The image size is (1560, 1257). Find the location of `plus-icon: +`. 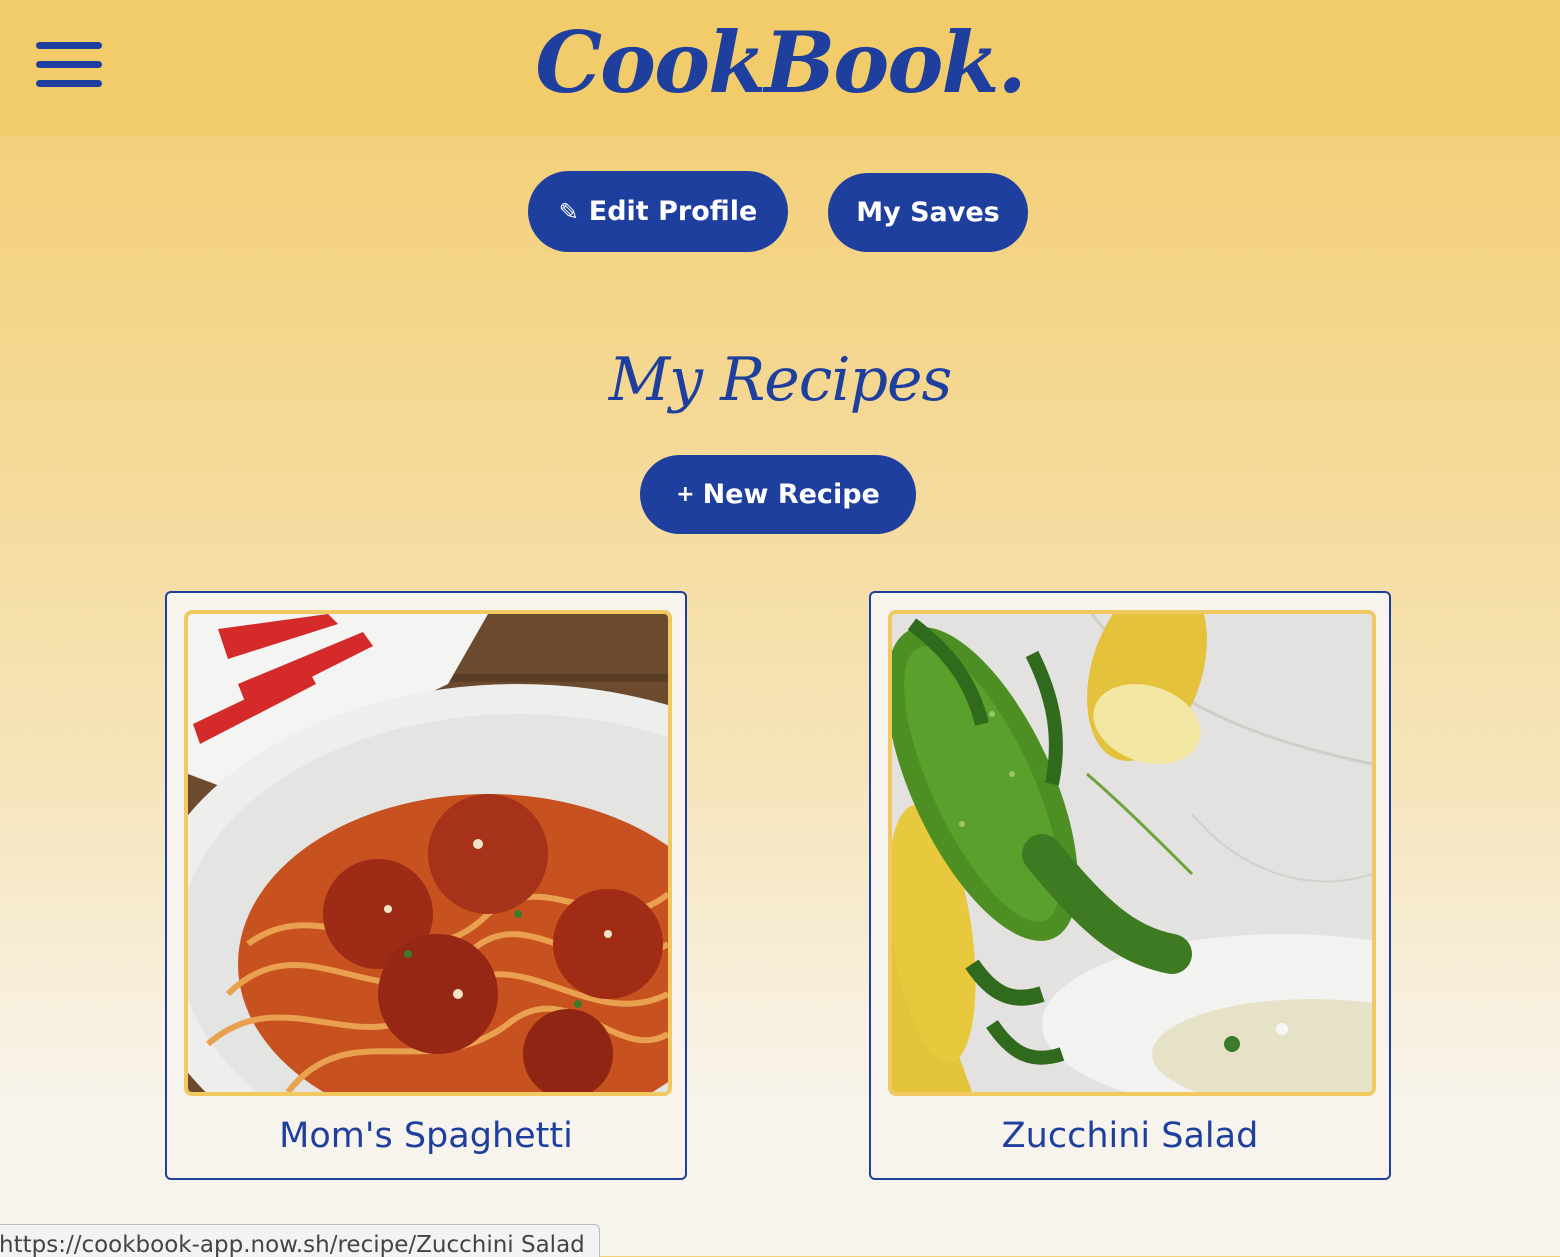

plus-icon: + is located at coordinates (685, 494).